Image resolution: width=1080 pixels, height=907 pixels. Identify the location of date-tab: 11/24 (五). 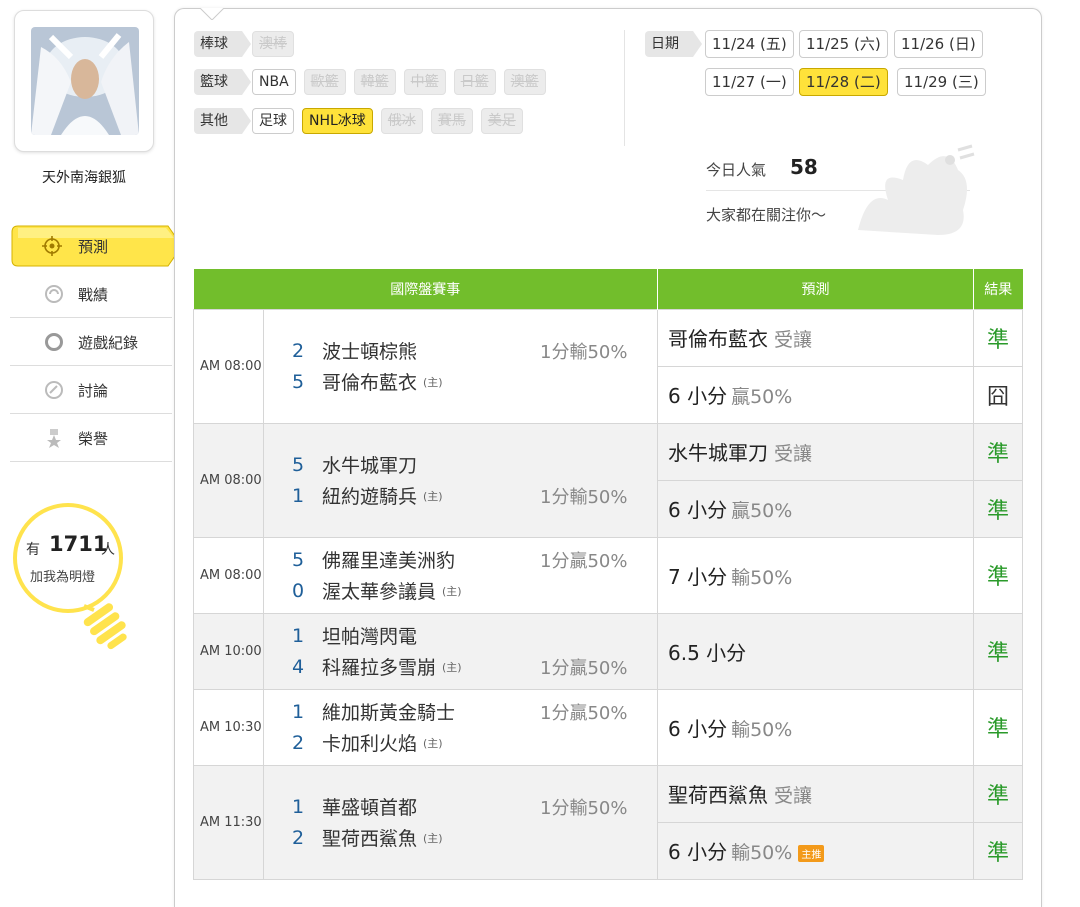
(749, 44).